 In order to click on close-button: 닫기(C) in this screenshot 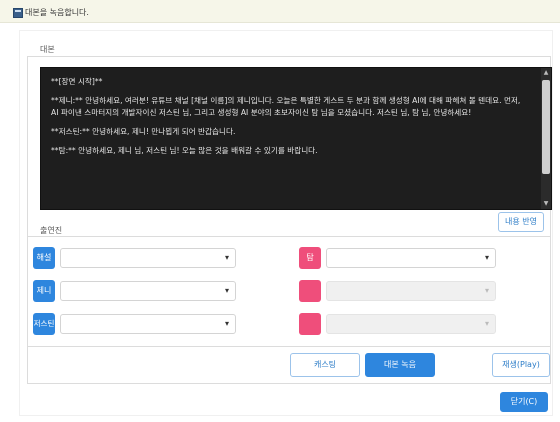, I will do `click(524, 402)`.